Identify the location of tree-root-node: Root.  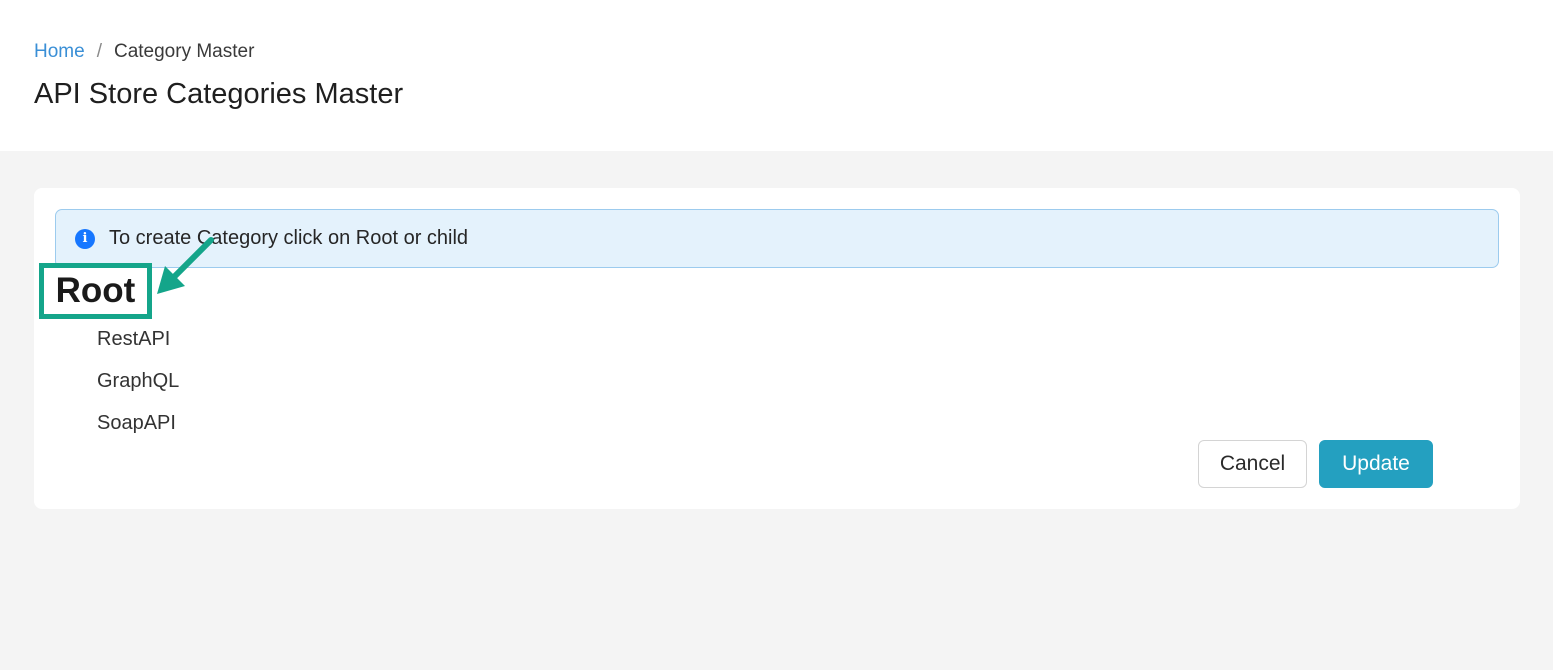
(95, 291).